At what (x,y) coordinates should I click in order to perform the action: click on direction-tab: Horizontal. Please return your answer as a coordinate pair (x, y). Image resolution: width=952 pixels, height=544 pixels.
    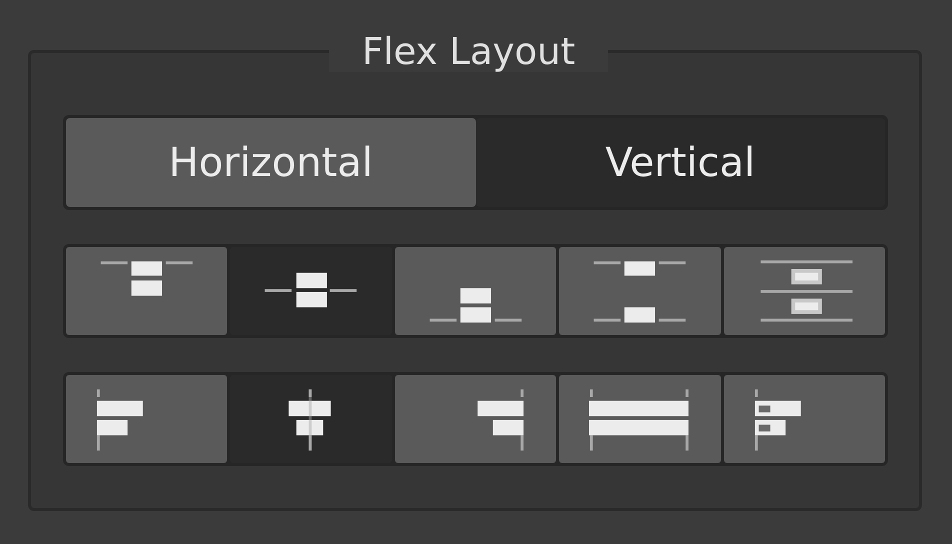
    Looking at the image, I should click on (271, 162).